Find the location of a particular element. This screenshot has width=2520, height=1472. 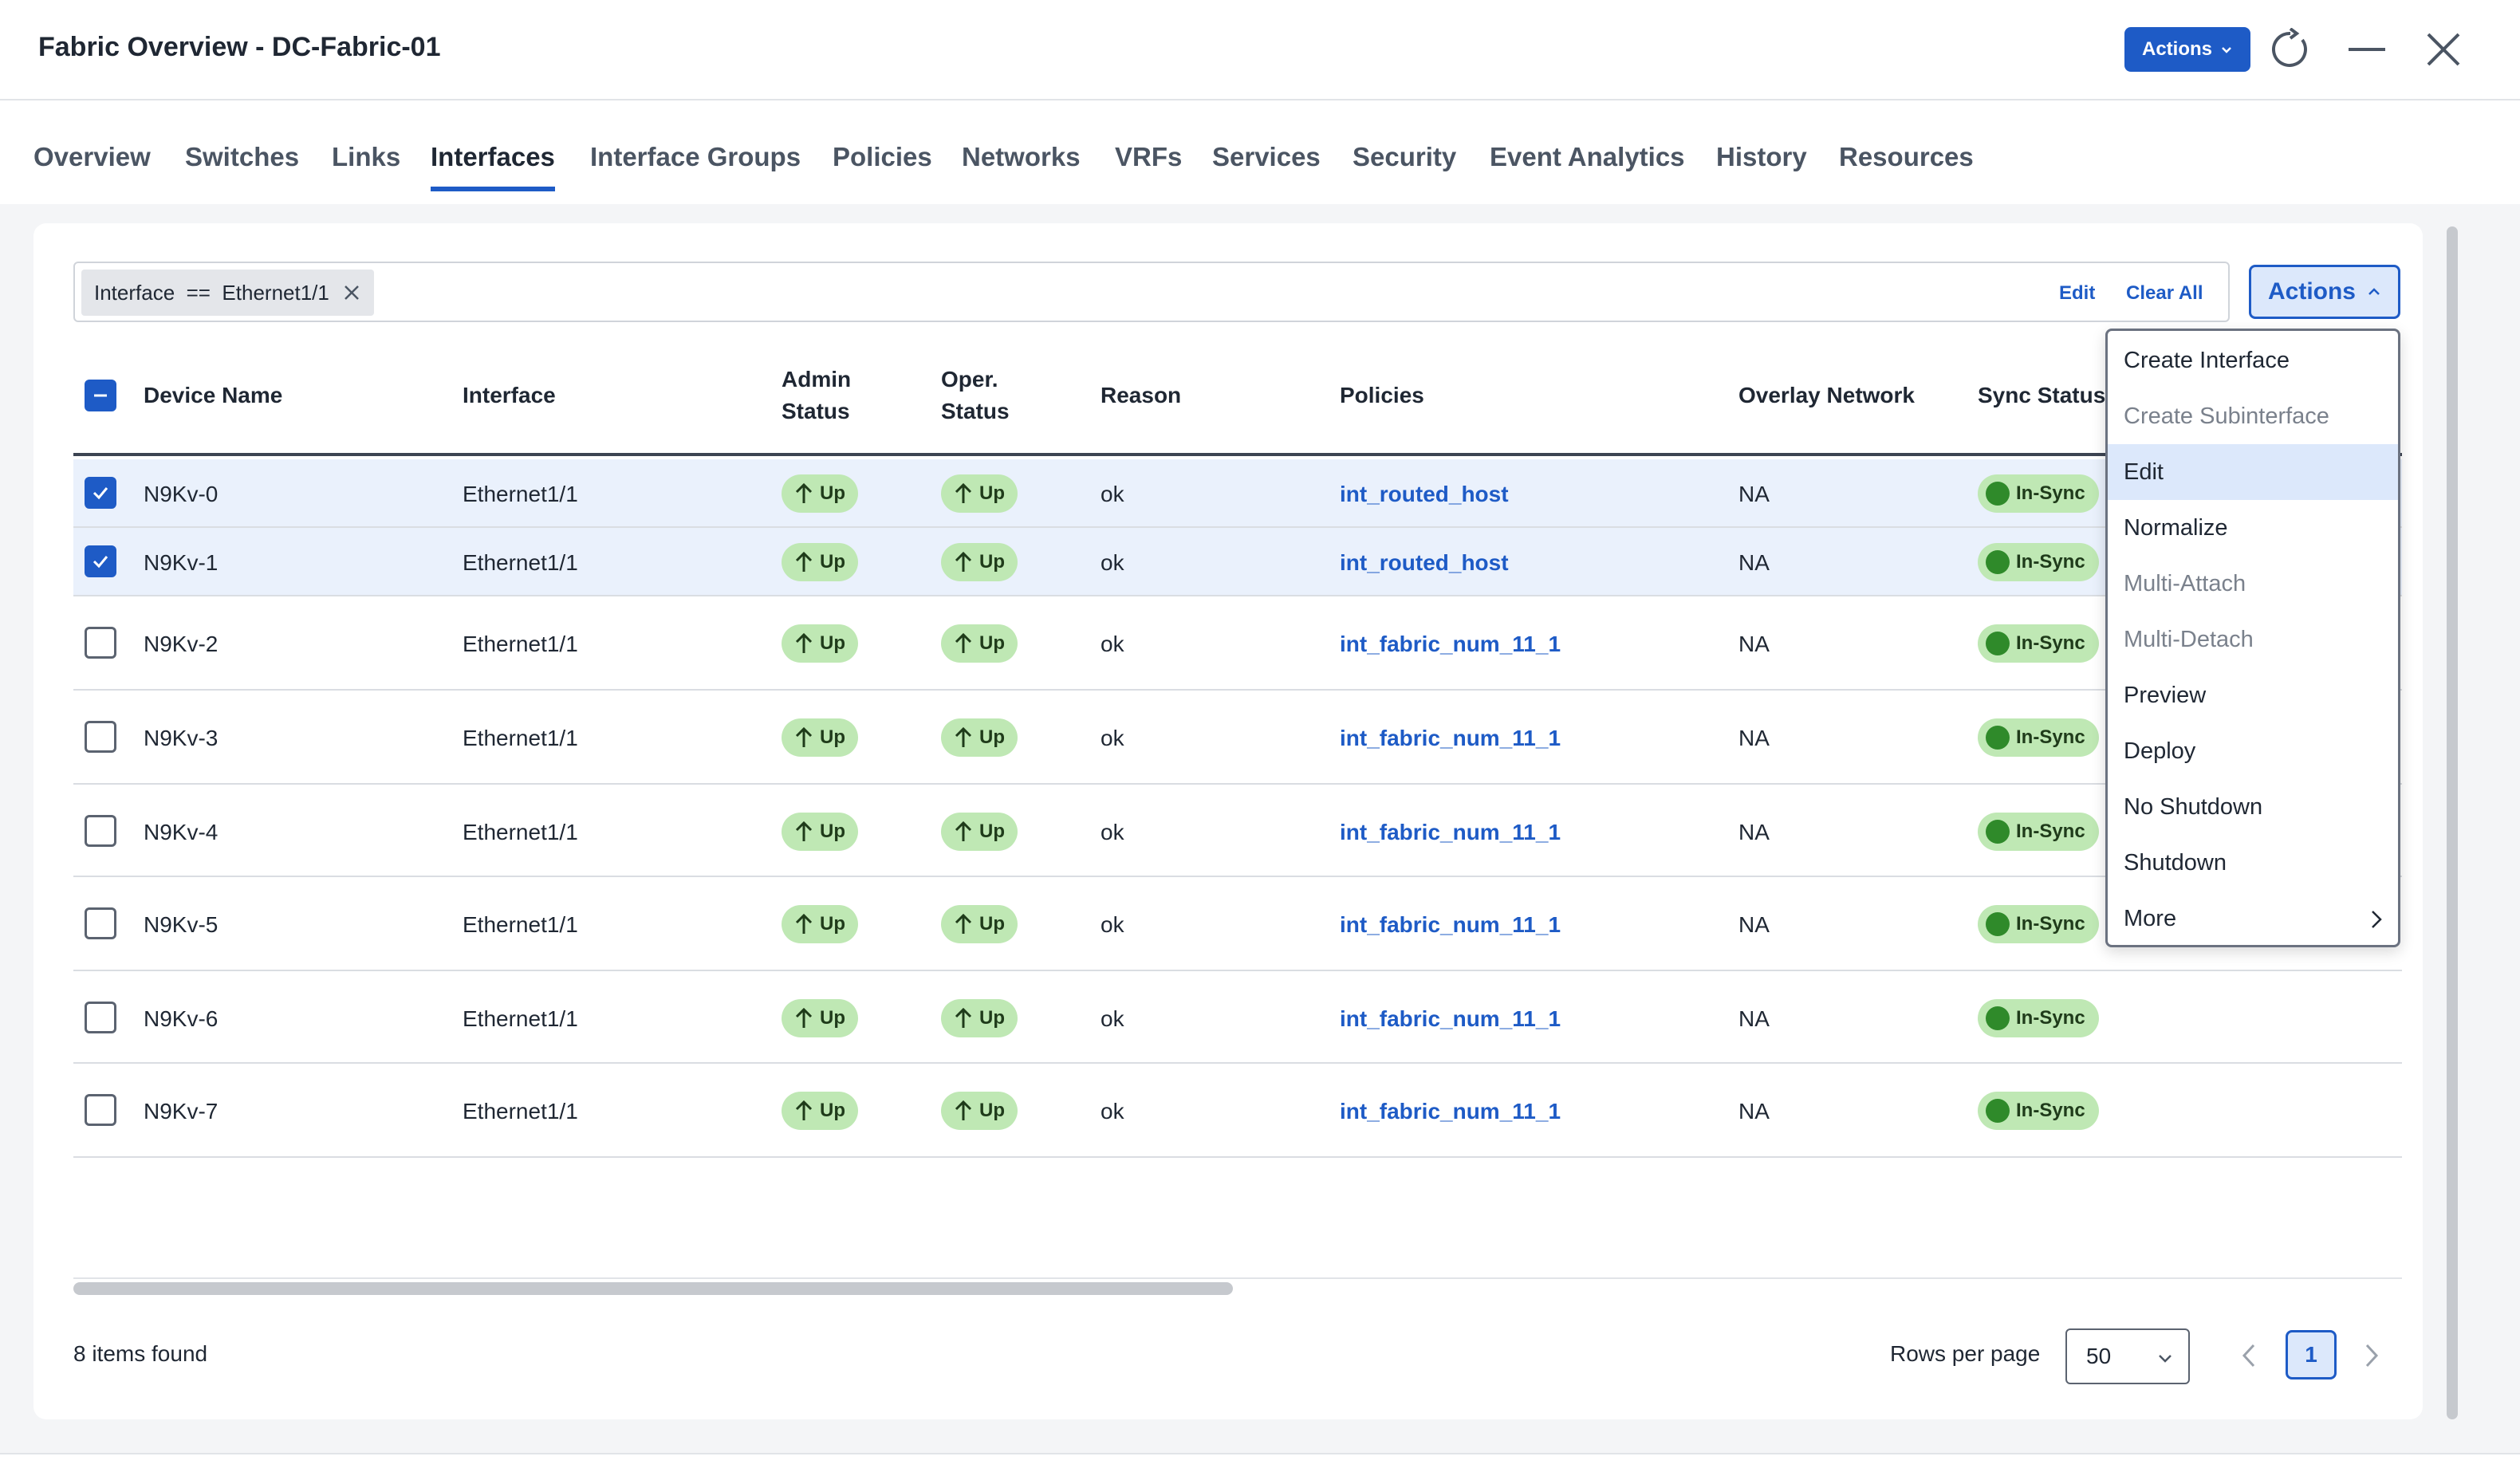

filter-chip-label: Interface == Ethernet1/1 is located at coordinates (212, 292).